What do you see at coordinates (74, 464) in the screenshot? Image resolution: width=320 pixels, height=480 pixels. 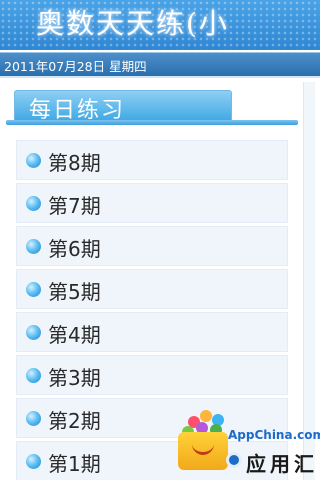 I see `list-item-label: 第1期` at bounding box center [74, 464].